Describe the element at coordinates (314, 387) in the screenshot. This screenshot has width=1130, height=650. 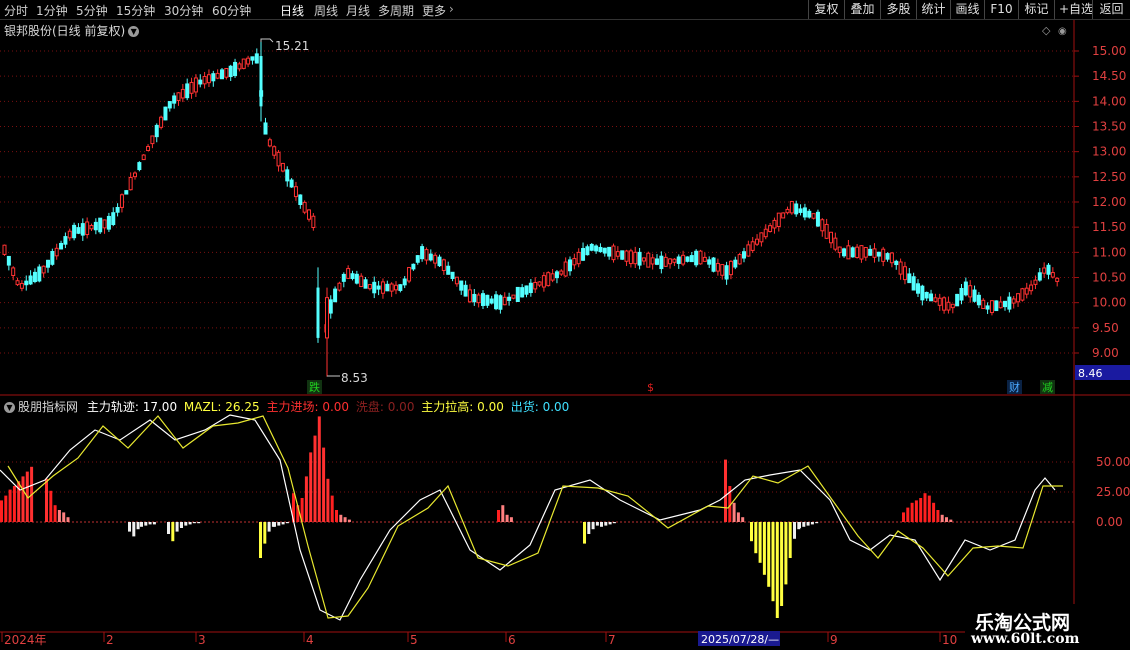
I see `event-marker-drop: 跌` at that location.